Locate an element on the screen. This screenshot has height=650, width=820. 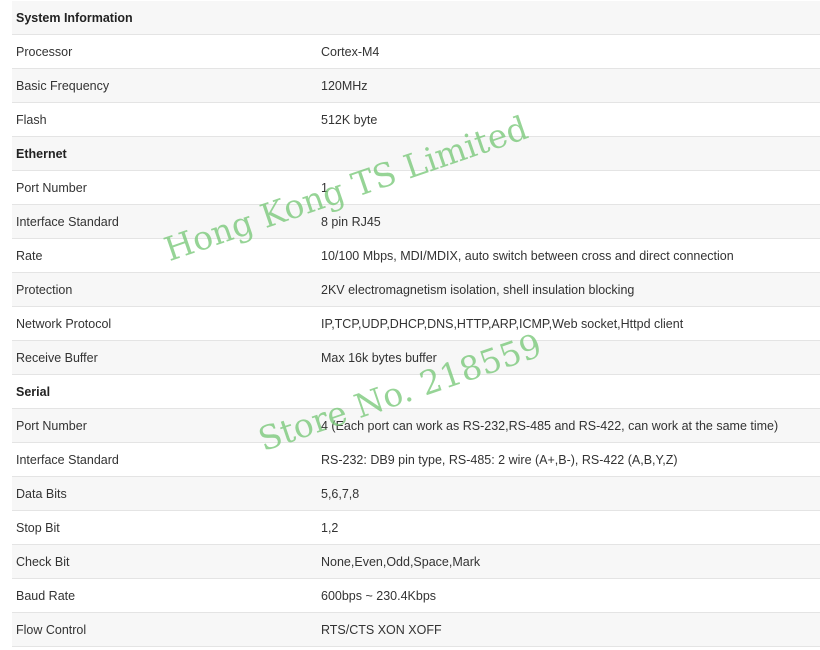
spec-value: None,Even,Odd,Space,Mark is located at coordinates (568, 561).